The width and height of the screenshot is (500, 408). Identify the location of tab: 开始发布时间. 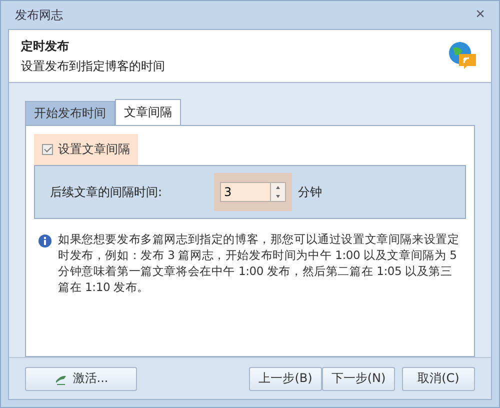
(70, 113).